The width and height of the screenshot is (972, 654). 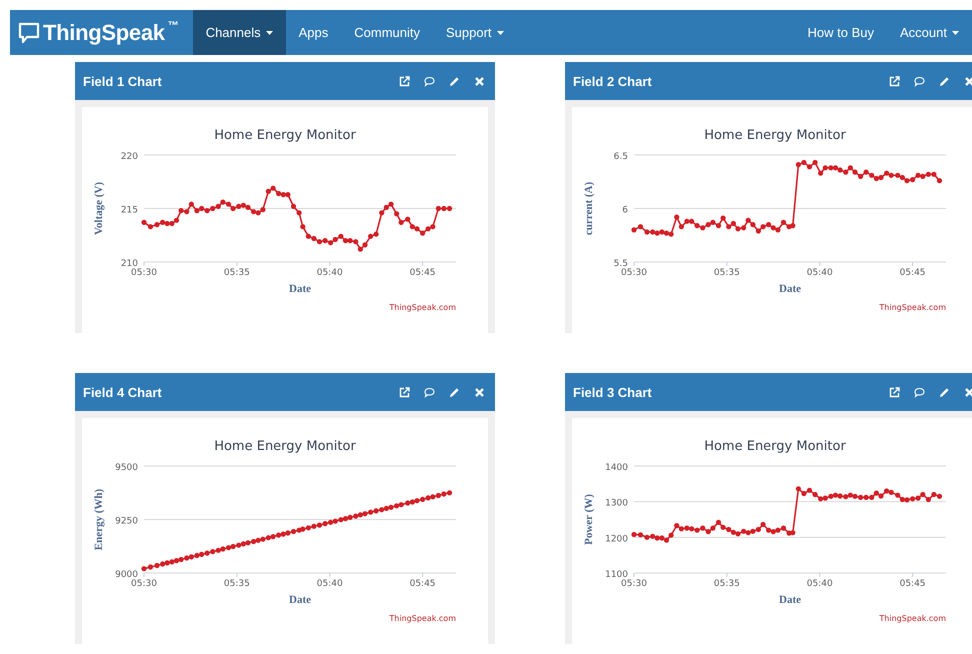 I want to click on y-tick-label: 1400, so click(x=616, y=468).